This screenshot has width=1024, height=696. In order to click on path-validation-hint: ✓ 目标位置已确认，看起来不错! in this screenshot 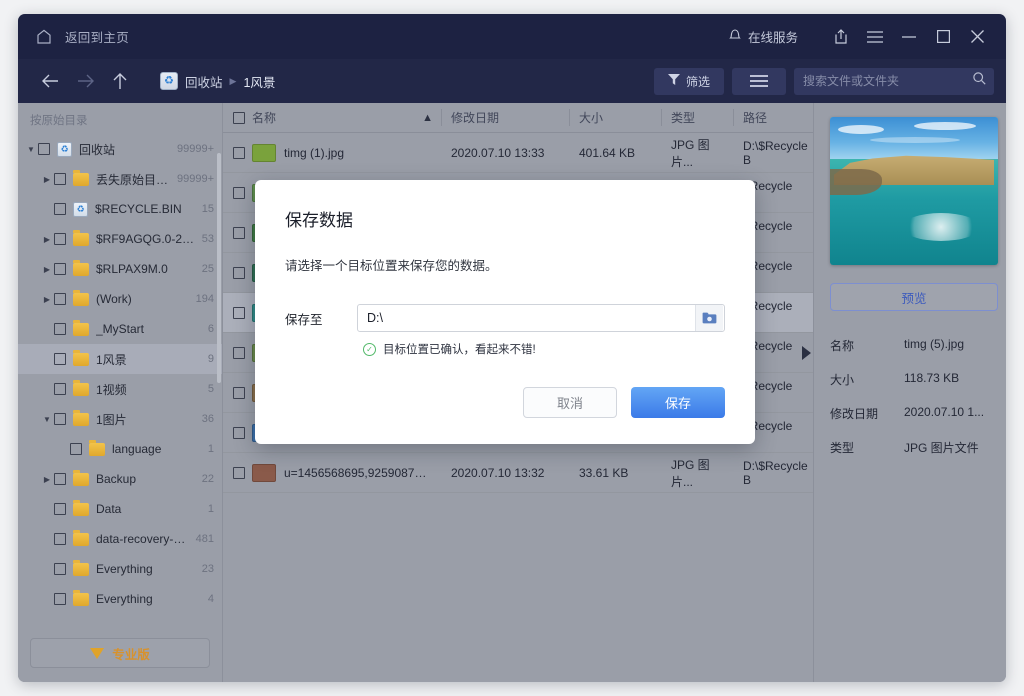, I will do `click(544, 349)`.